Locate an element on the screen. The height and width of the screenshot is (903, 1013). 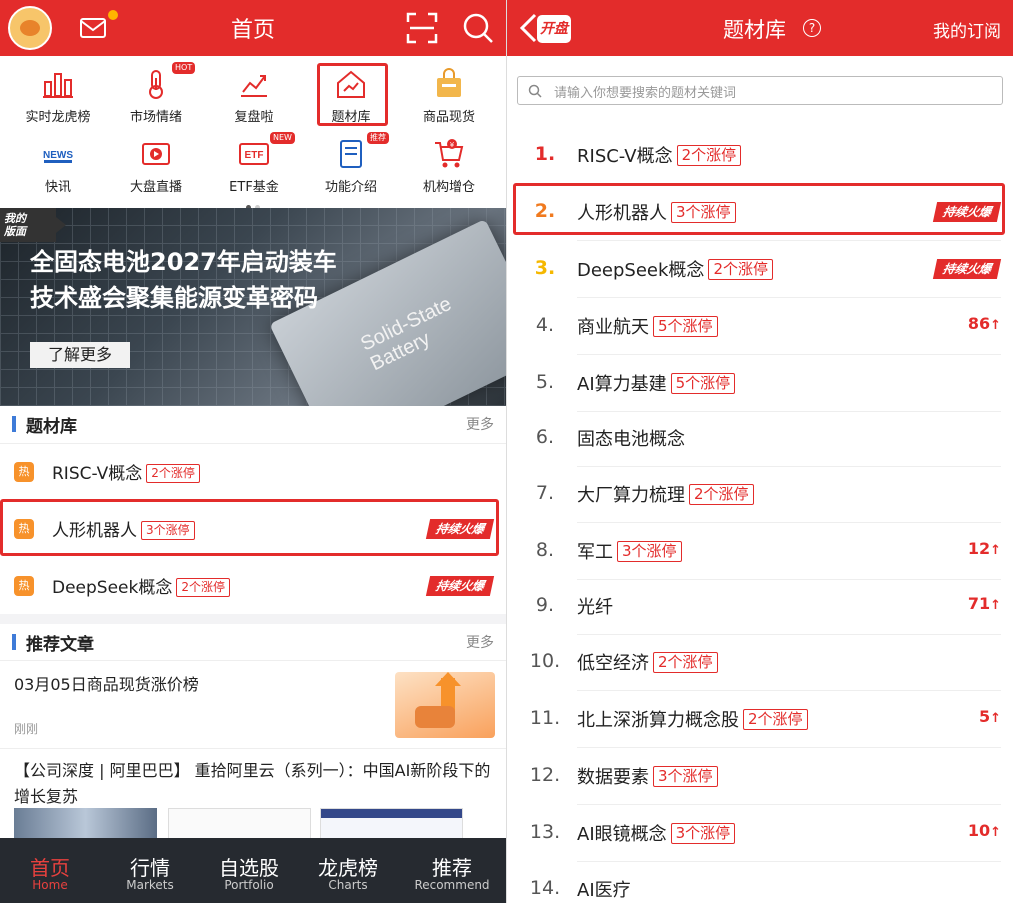
svg-text: ETF is located at coordinates (254, 155).